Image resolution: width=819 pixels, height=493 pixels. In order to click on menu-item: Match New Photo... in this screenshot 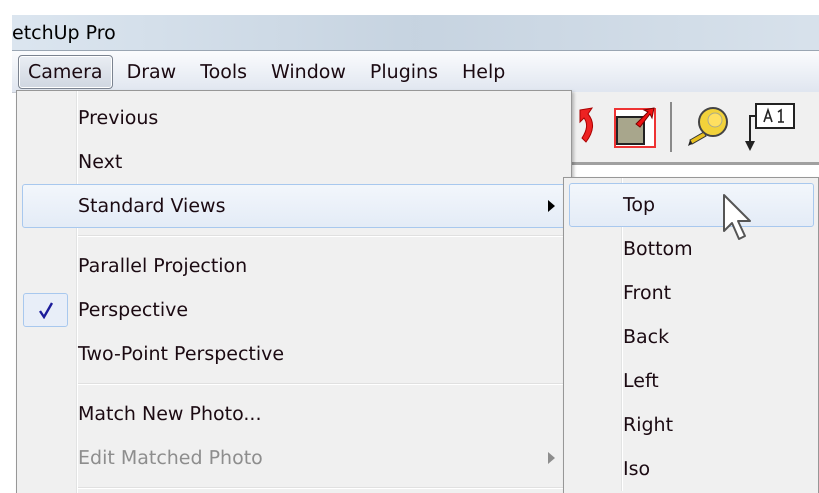, I will do `click(294, 414)`.